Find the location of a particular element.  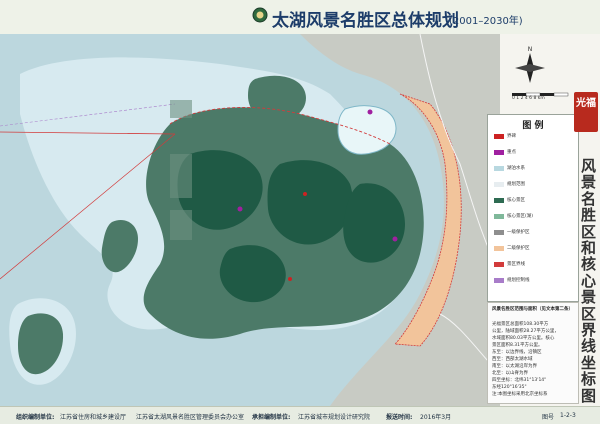

footer-page-label: 图号 is located at coordinates (548, 417).